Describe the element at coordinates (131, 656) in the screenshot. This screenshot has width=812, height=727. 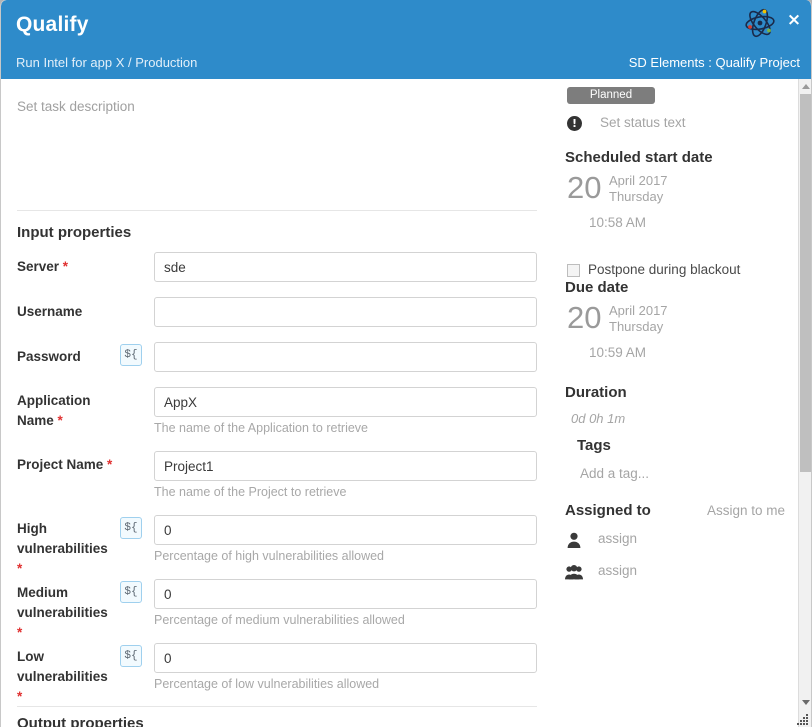
I see `variable-button-low-vulnerabilities: ${` at that location.